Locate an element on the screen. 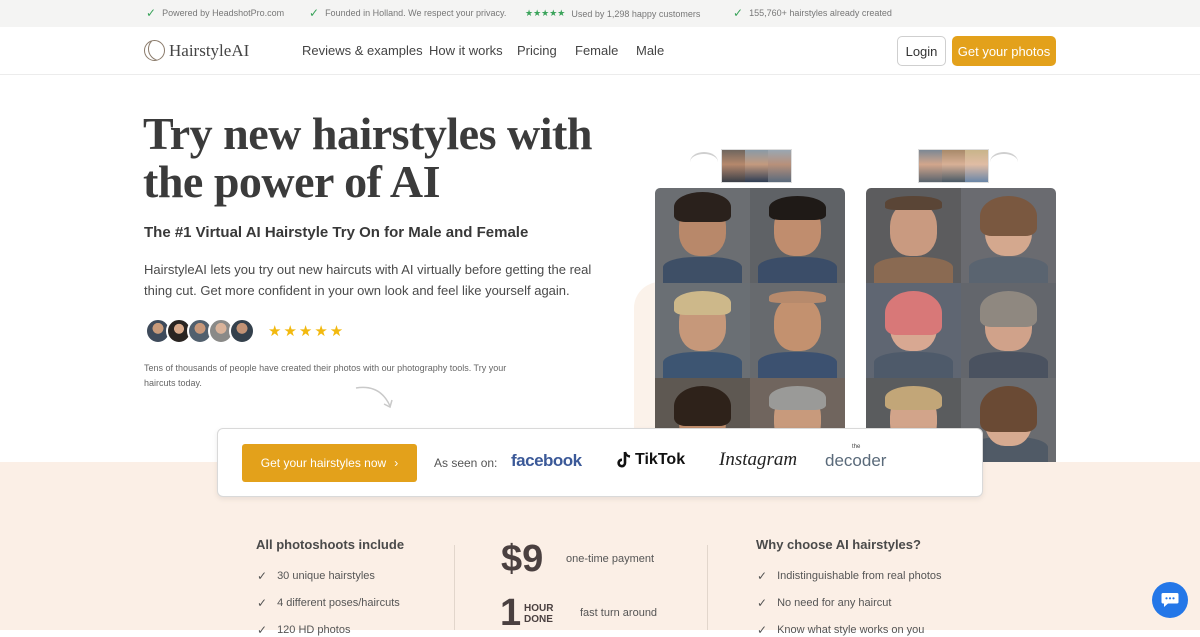 The width and height of the screenshot is (1200, 637). cta-label: Get your hairstyles now is located at coordinates (323, 463).